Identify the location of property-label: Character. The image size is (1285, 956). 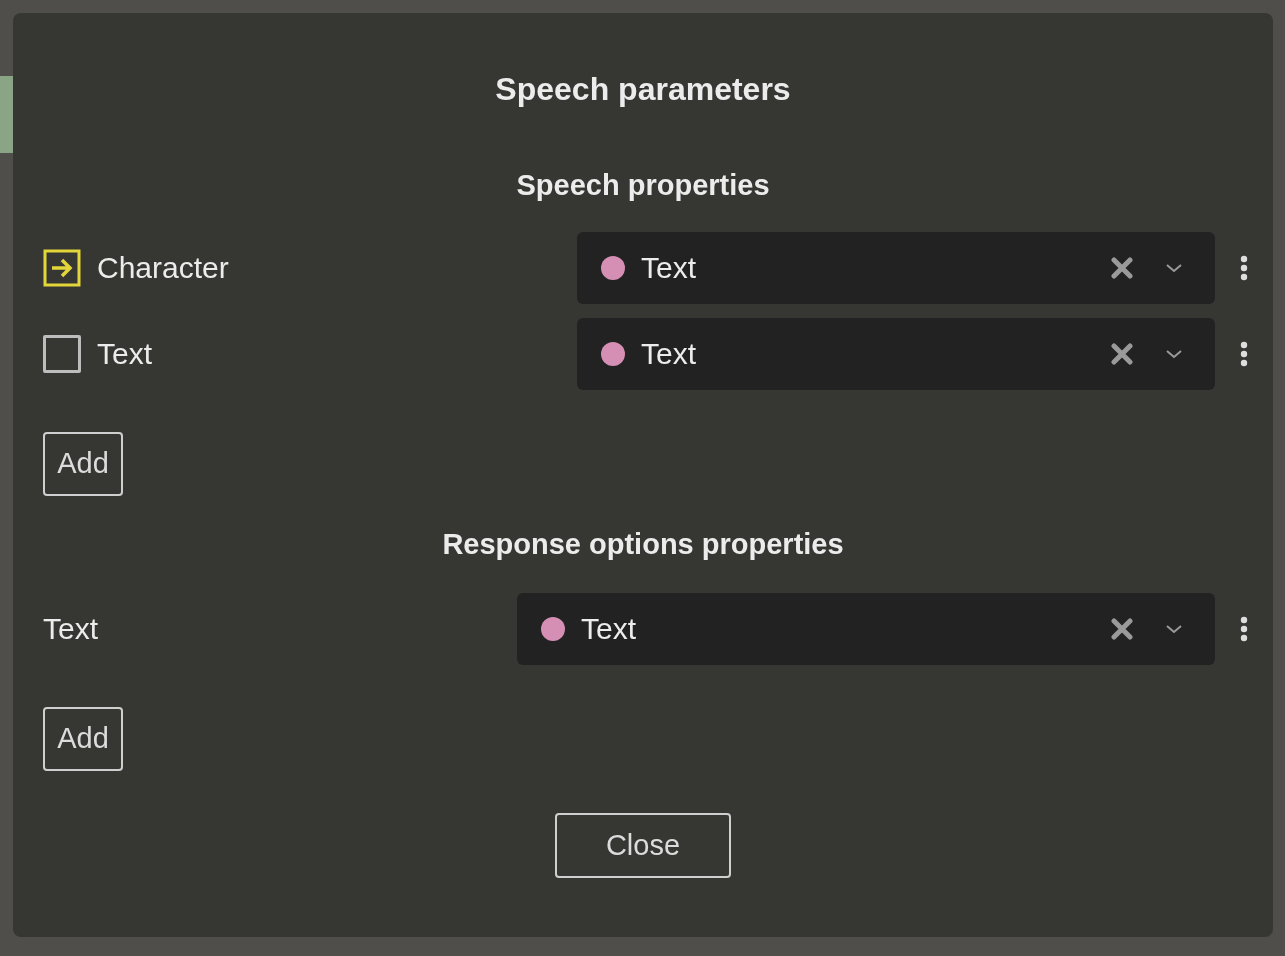
(163, 268).